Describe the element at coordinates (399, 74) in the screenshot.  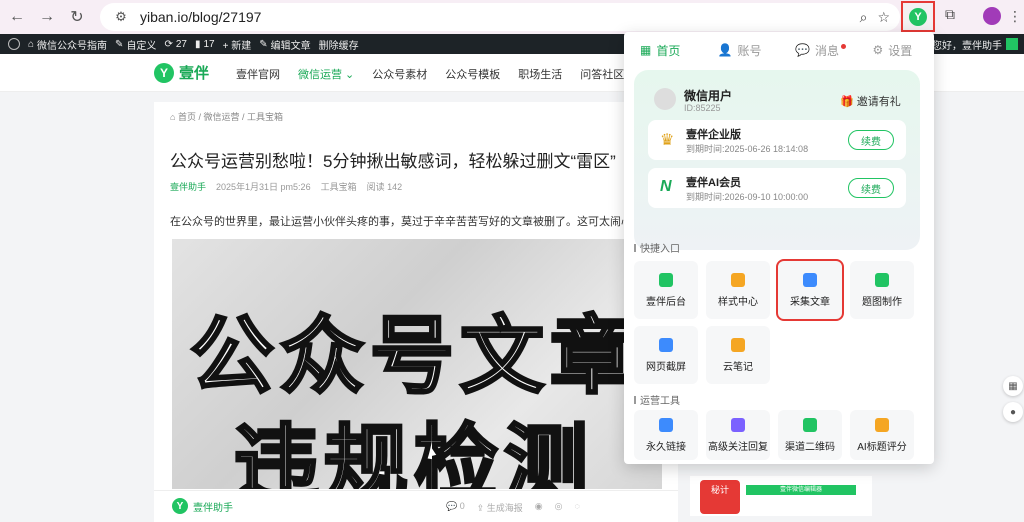
I see `nav-item: 公众号素材` at that location.